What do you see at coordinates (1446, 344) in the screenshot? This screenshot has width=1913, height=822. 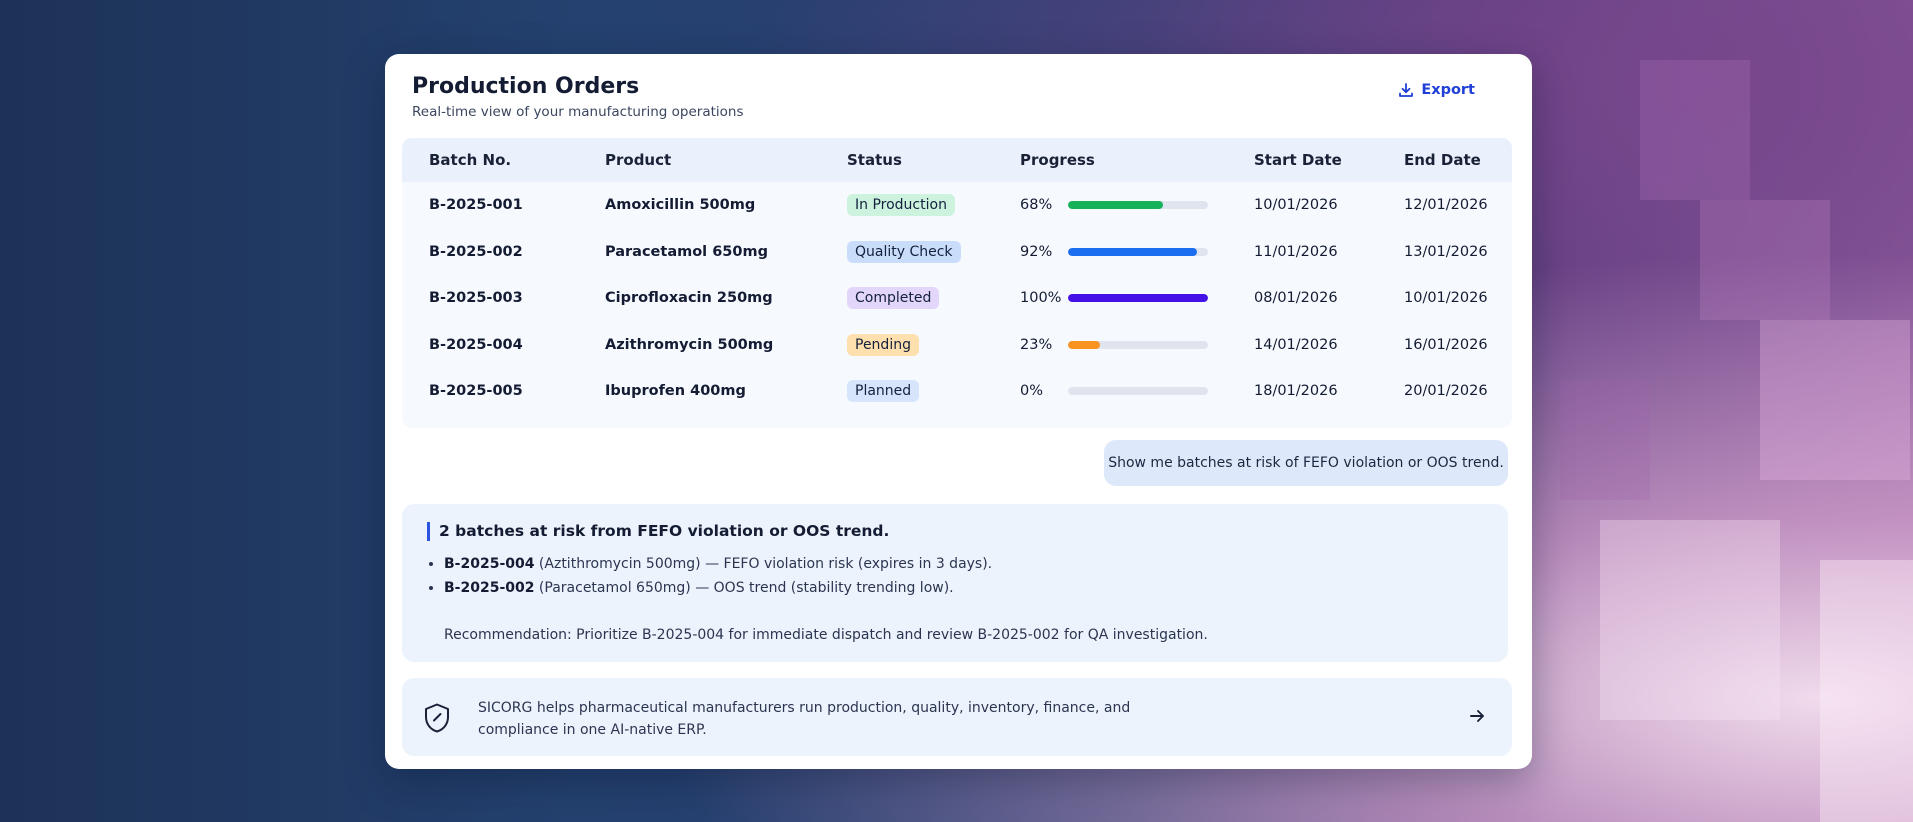 I see `end-date: 16/01/2026` at bounding box center [1446, 344].